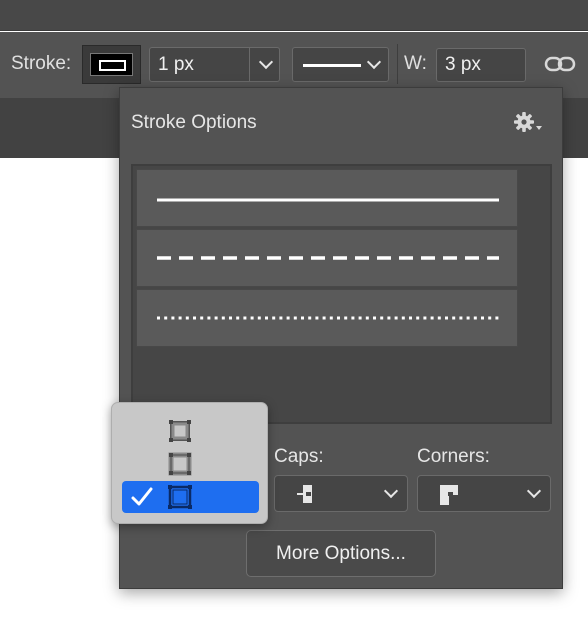  What do you see at coordinates (415, 63) in the screenshot?
I see `width-label: W:` at bounding box center [415, 63].